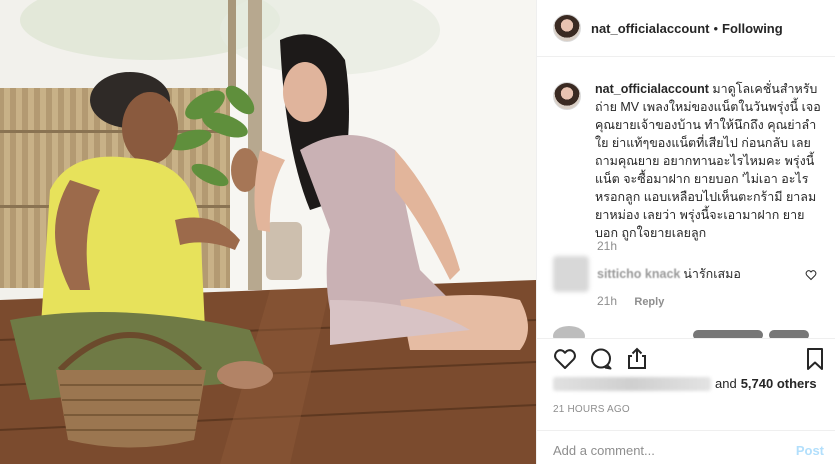 The image size is (835, 464). I want to click on comment-item: sitticho knack น่ารักเสมอ, so click(688, 274).